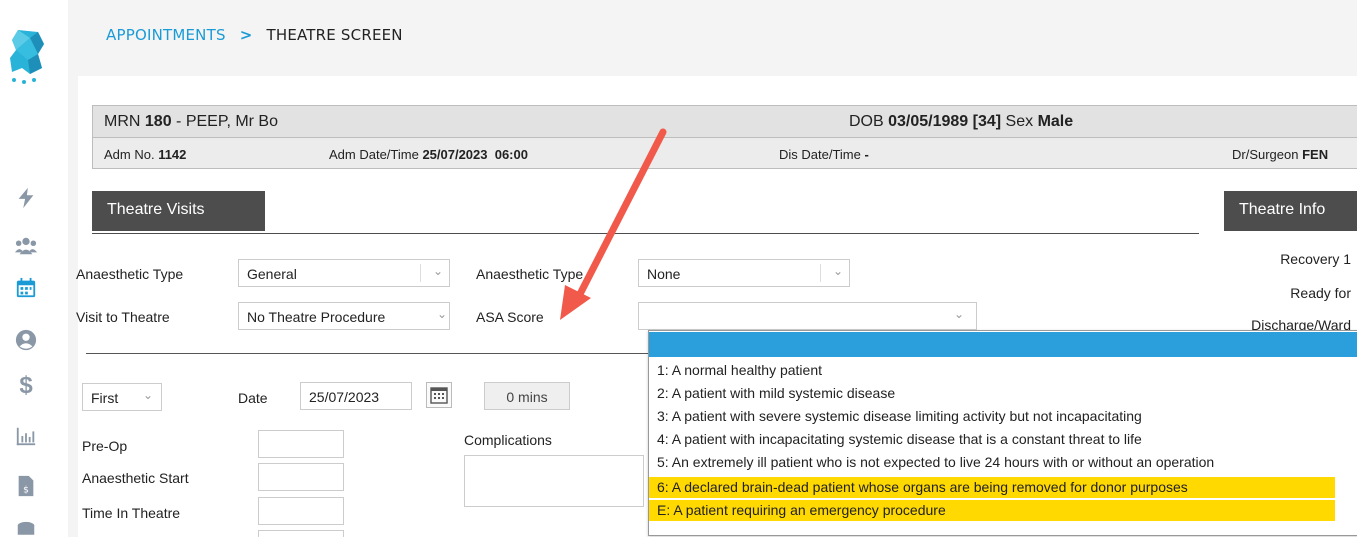 This screenshot has height=537, width=1357. I want to click on mrn-value: 180, so click(158, 121).